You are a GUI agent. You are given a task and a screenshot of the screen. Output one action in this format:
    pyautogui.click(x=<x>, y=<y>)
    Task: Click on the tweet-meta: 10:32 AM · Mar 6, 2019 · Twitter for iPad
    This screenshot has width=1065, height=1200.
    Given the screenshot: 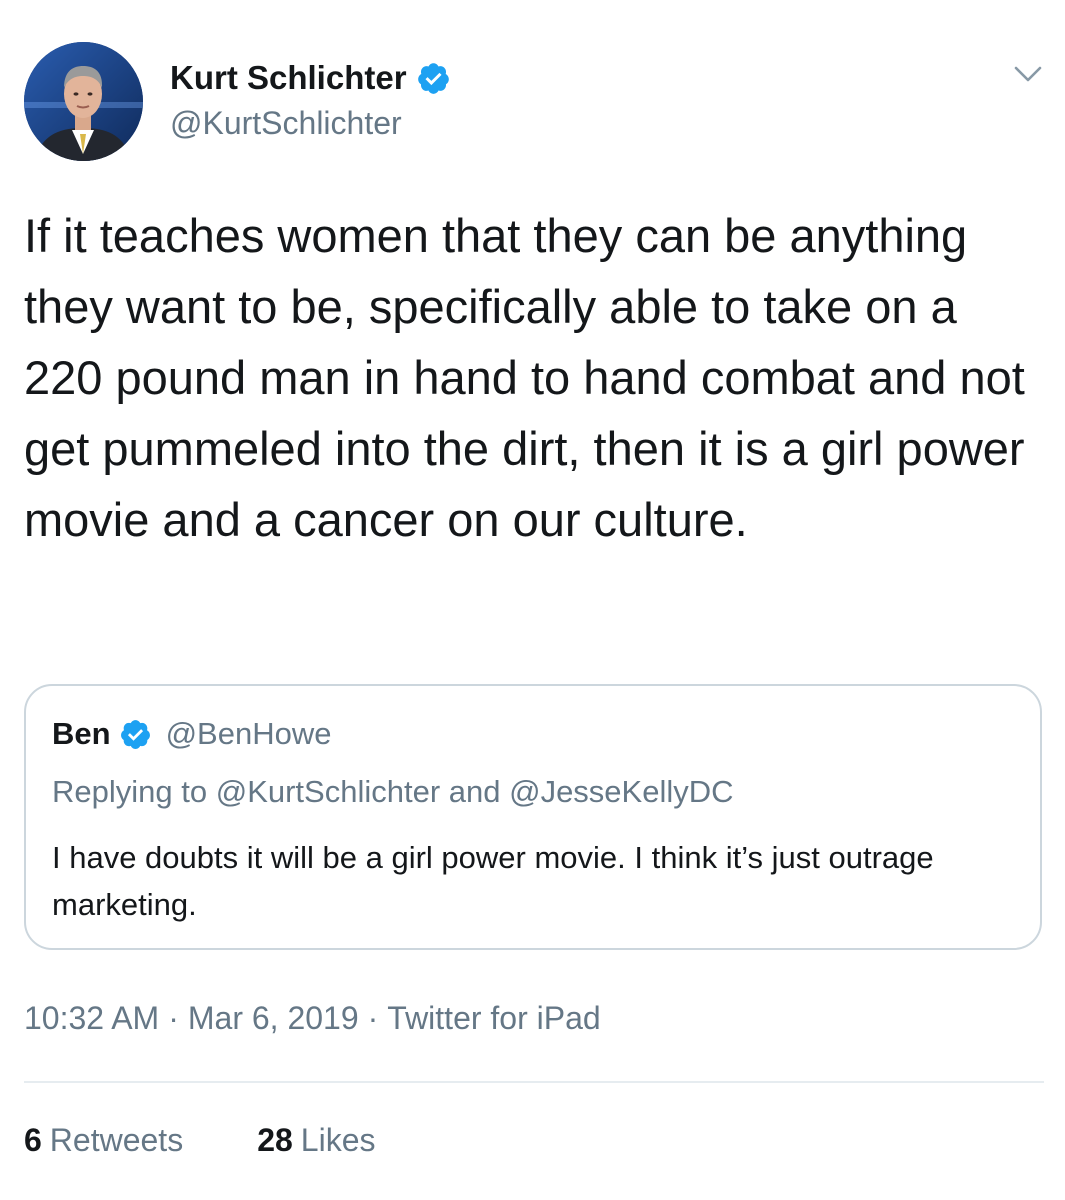 What is the action you would take?
    pyautogui.click(x=312, y=1018)
    